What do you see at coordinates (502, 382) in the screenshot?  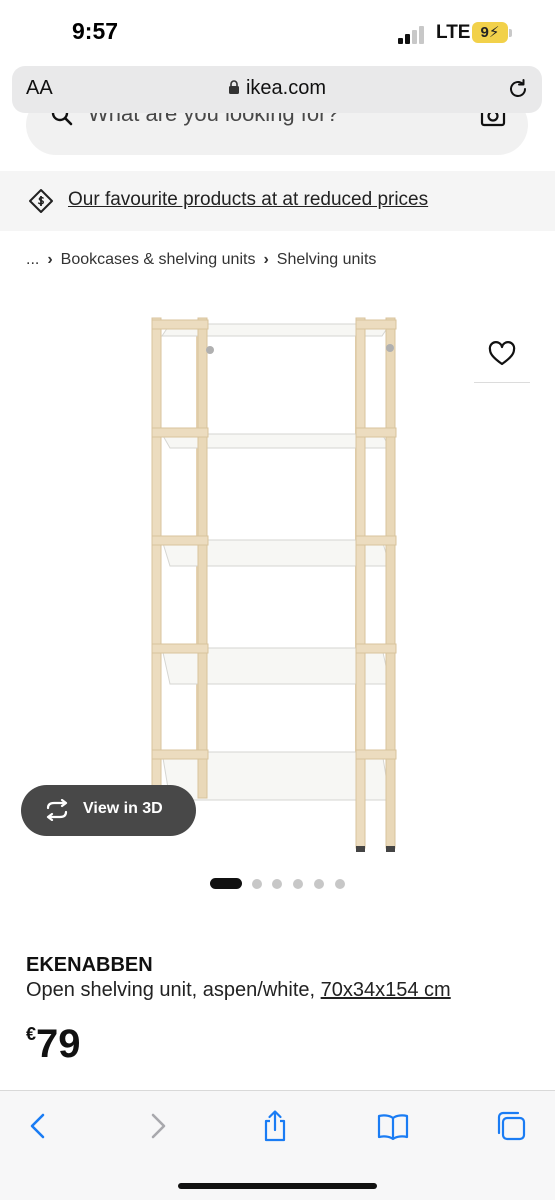 I see `wishlist-divider` at bounding box center [502, 382].